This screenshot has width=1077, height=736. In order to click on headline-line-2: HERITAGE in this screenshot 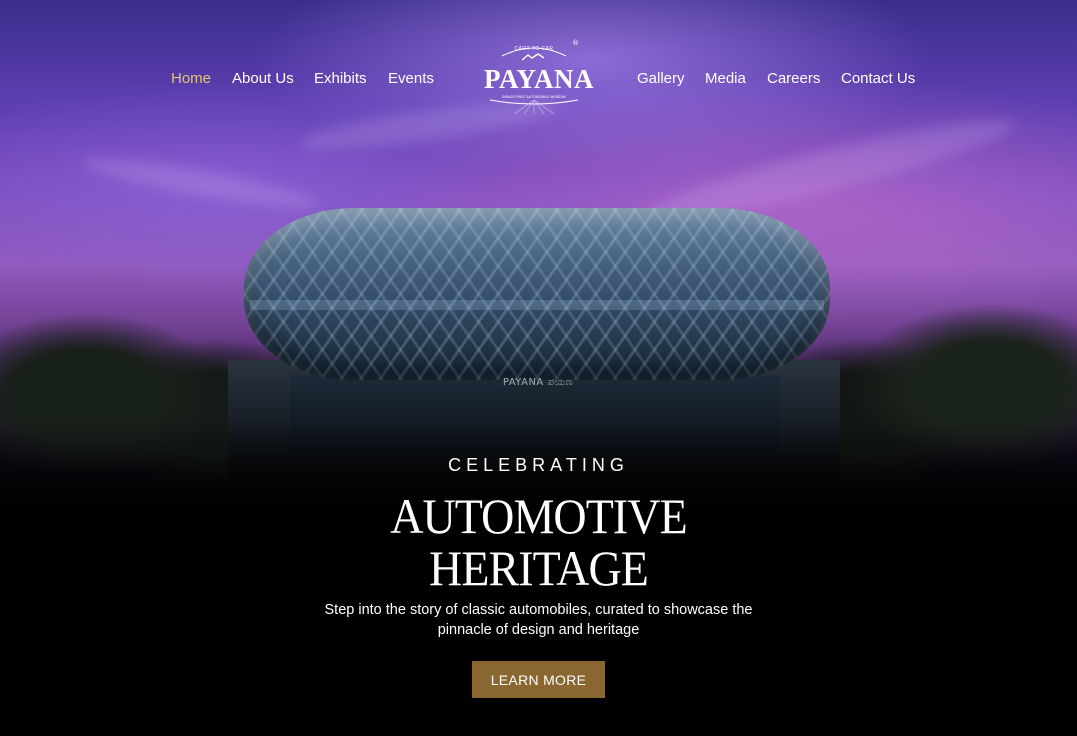, I will do `click(539, 568)`.